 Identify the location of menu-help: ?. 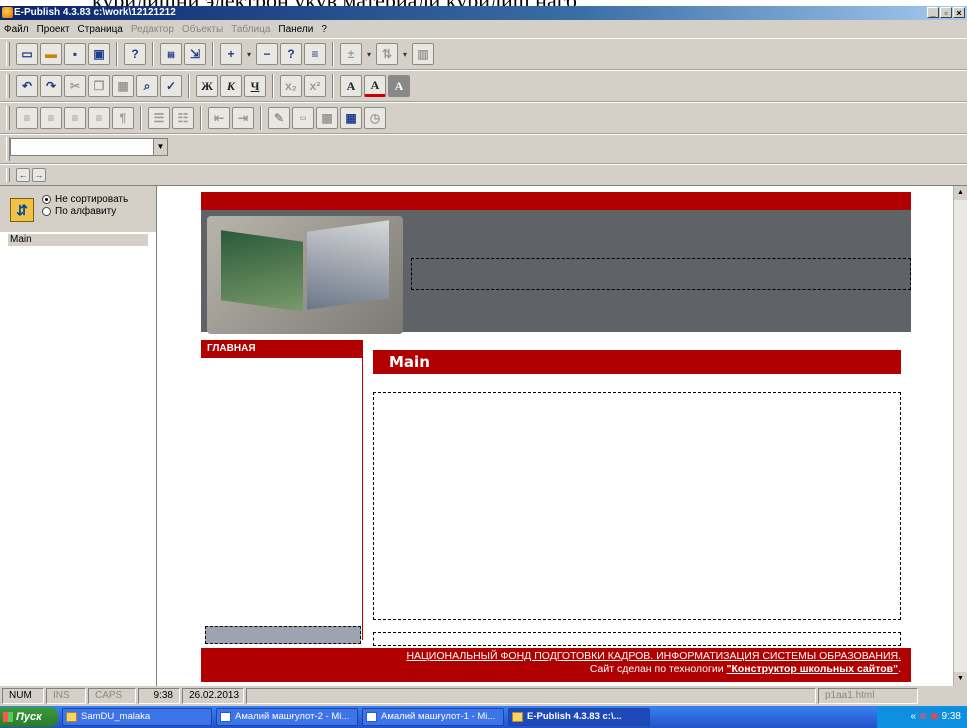
(324, 29).